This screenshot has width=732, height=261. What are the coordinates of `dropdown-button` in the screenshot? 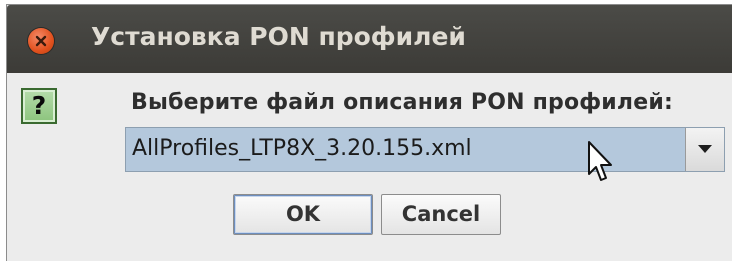 It's located at (704, 149).